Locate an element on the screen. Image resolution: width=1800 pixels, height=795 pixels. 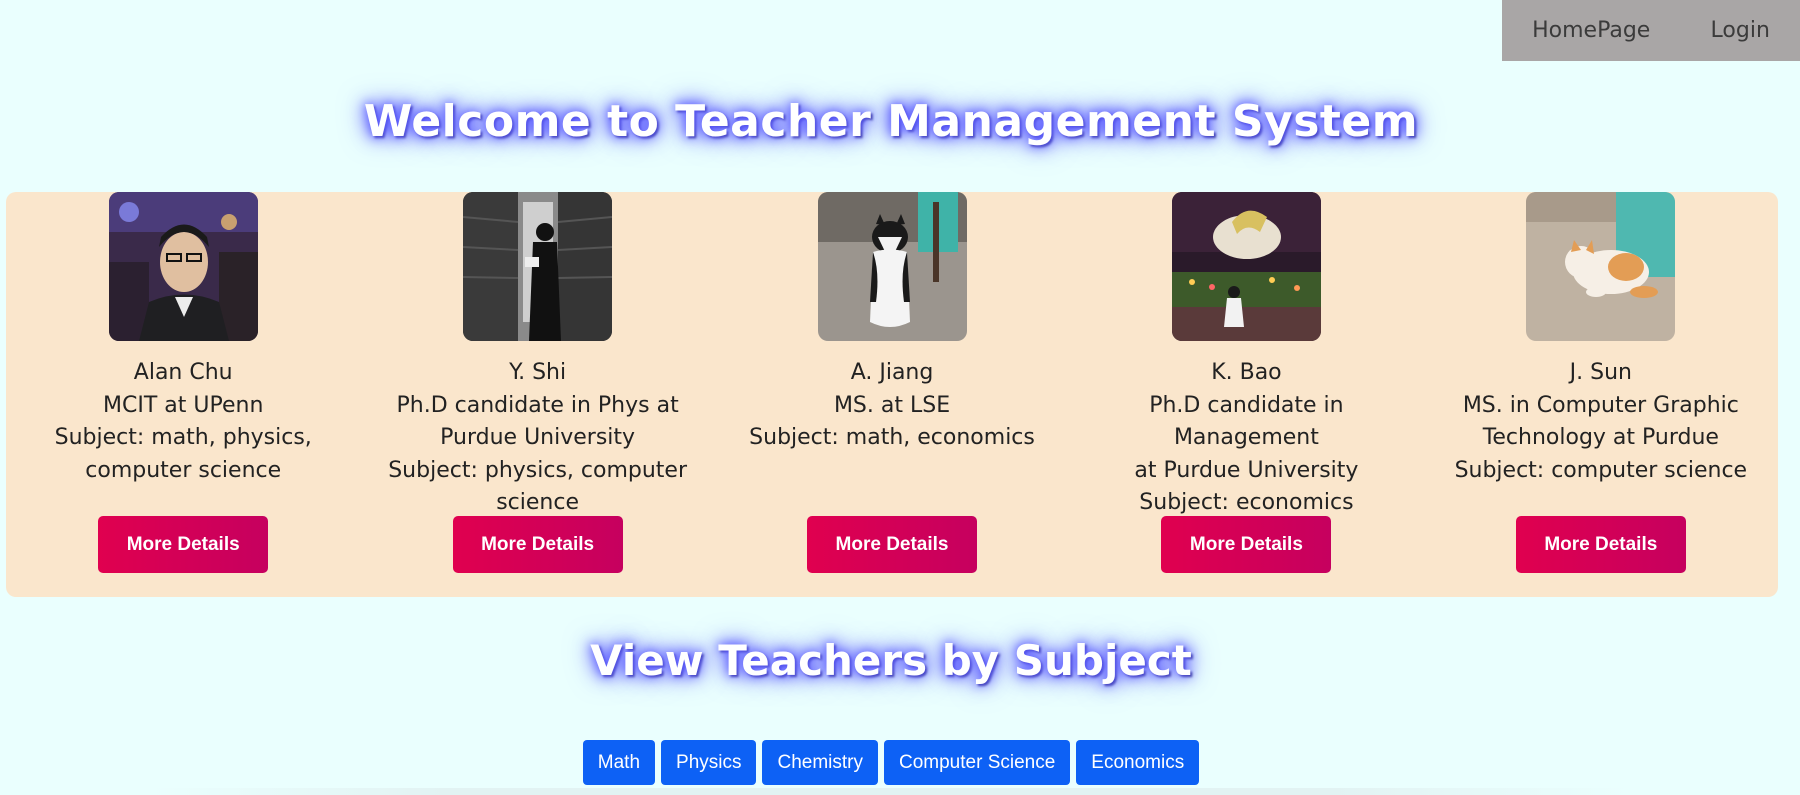
teacher-detail: Ph.D candidate in Management is located at coordinates (1246, 421).